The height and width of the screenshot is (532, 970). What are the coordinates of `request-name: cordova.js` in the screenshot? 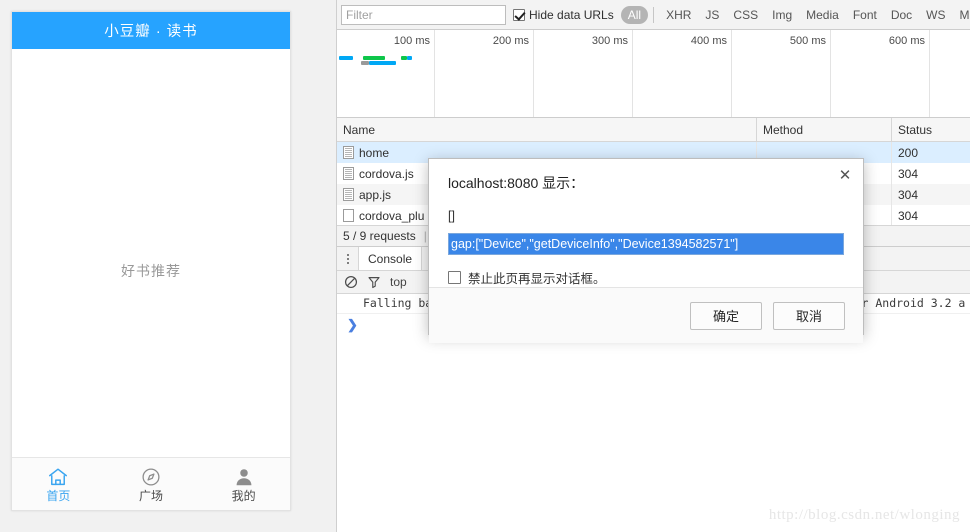 It's located at (386, 173).